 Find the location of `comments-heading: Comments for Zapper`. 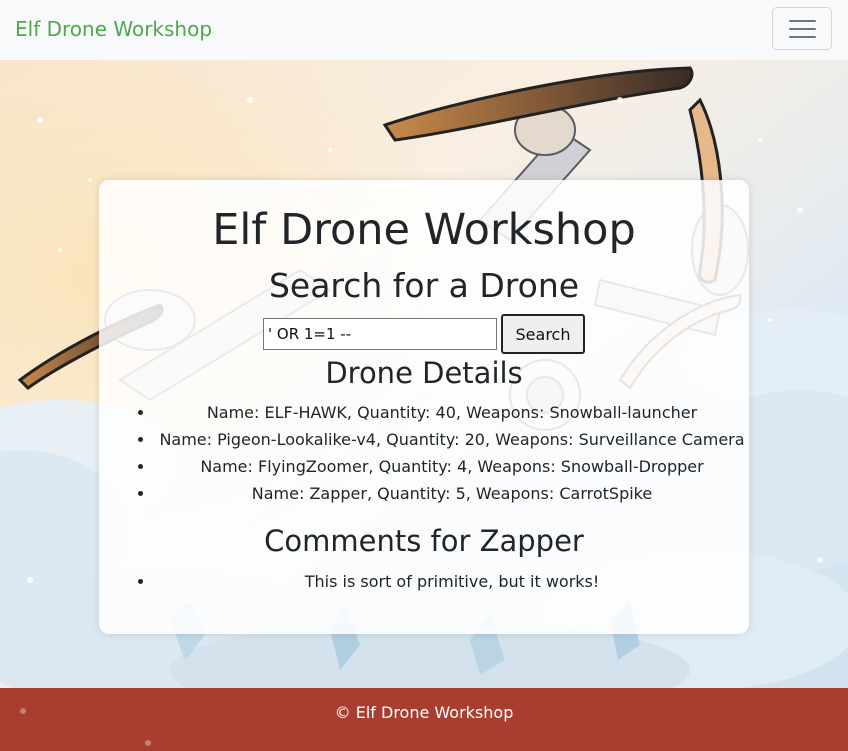

comments-heading: Comments for Zapper is located at coordinates (424, 541).